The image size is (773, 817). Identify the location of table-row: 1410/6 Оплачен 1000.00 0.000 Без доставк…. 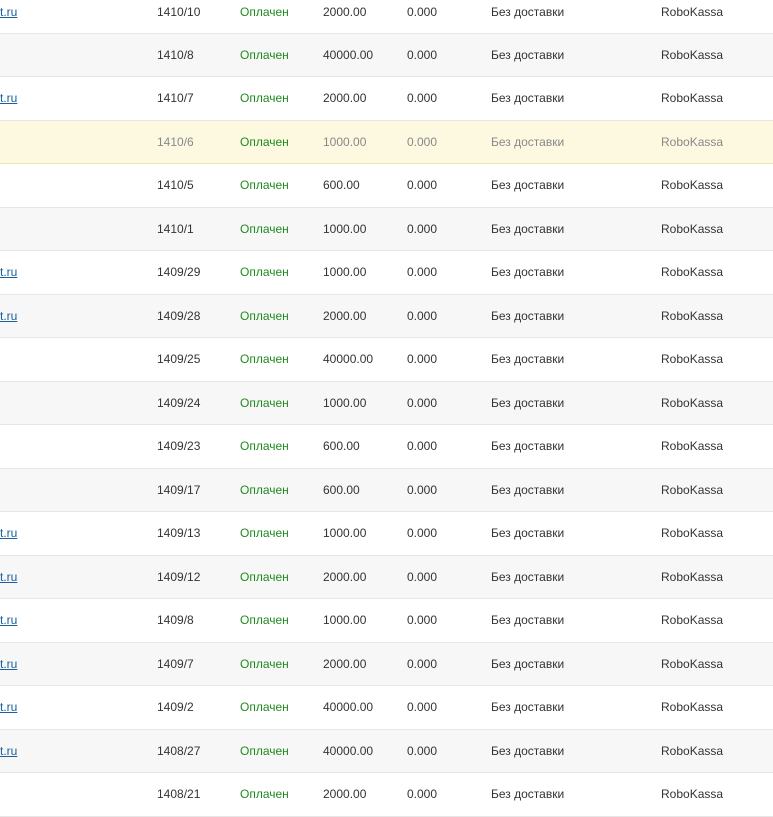
(386, 141).